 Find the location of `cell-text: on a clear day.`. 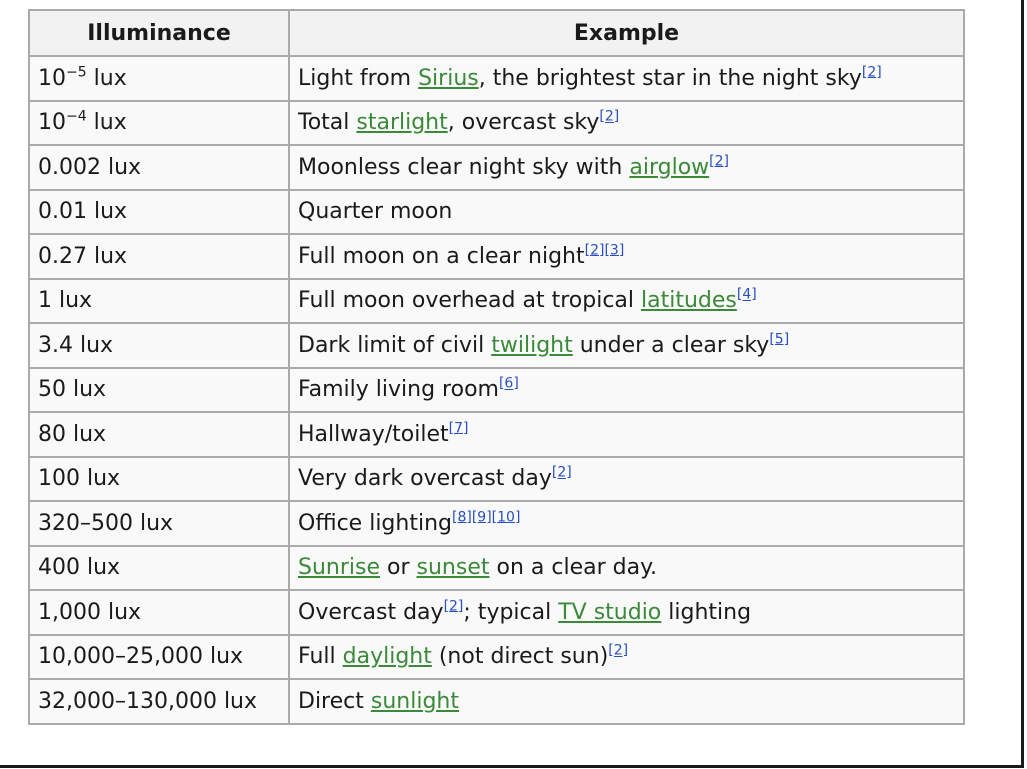

cell-text: on a clear day. is located at coordinates (573, 568).